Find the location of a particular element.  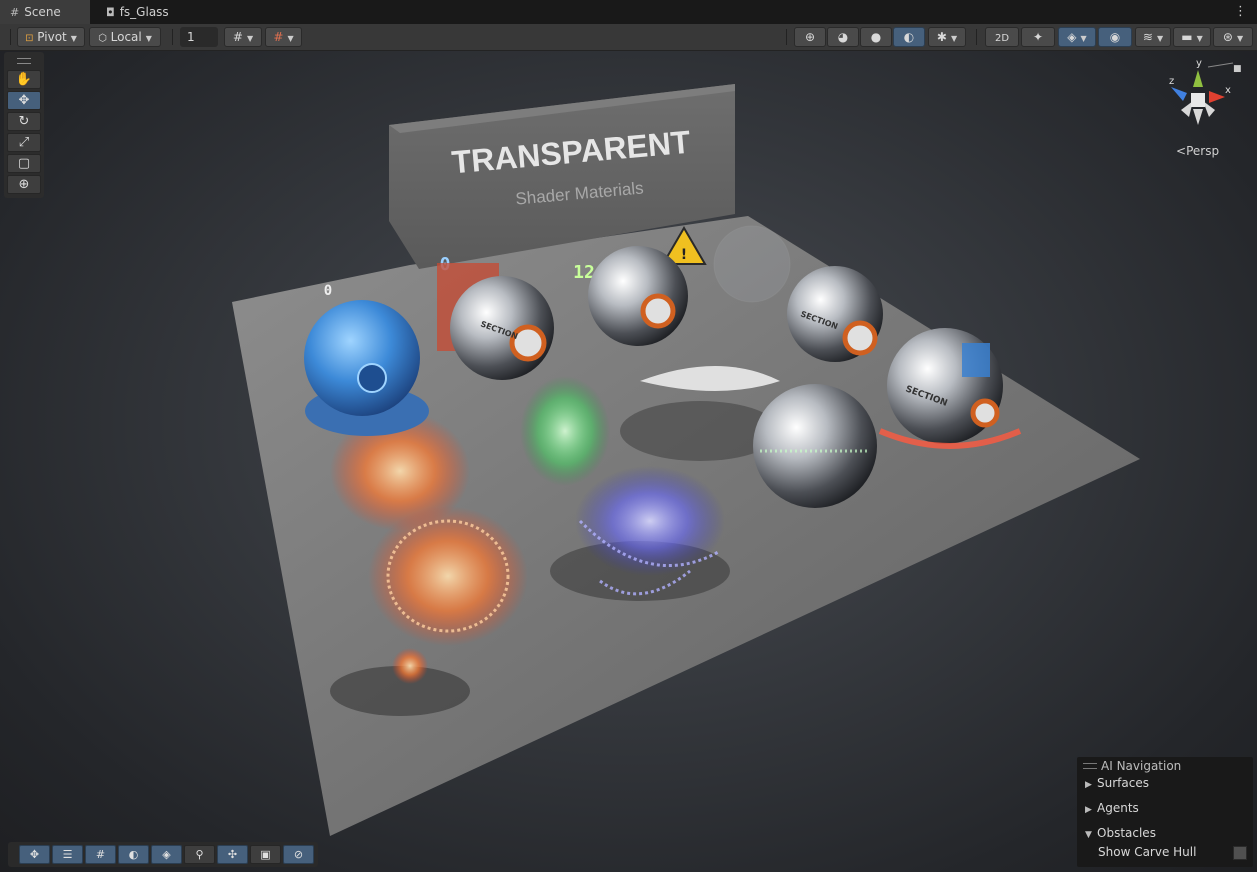

scene-visibility-button: ◉ is located at coordinates (1115, 37).